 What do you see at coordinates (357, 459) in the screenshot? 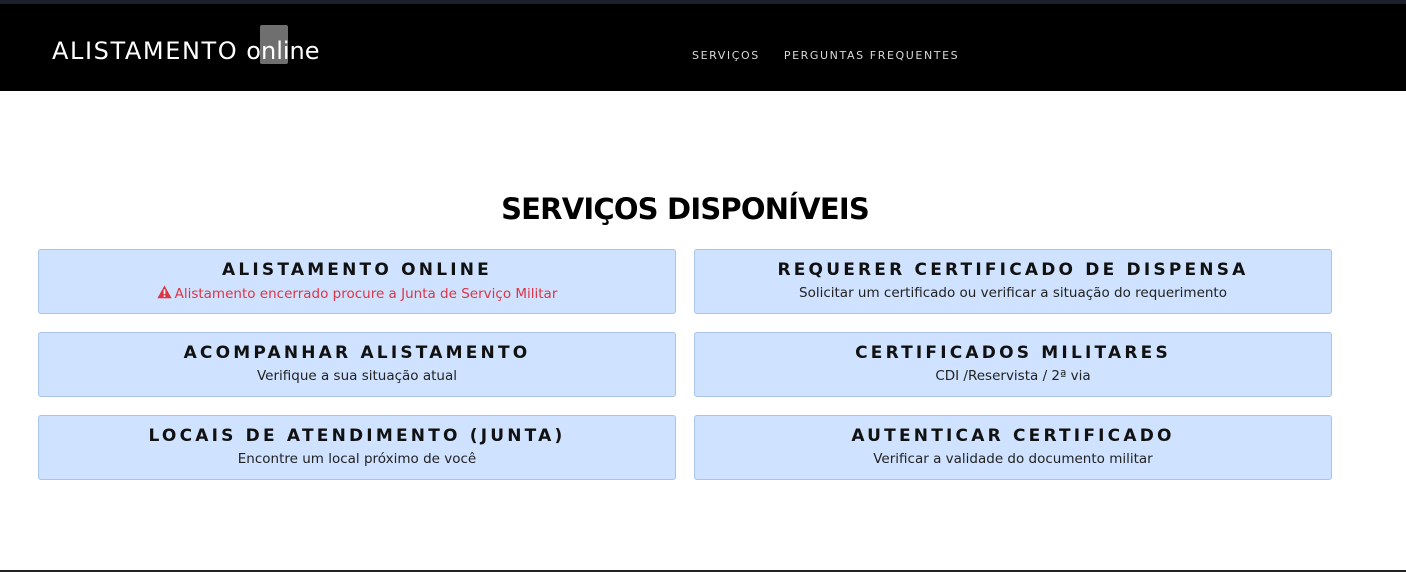
I see `card-description: Encontre um local próximo de você` at bounding box center [357, 459].